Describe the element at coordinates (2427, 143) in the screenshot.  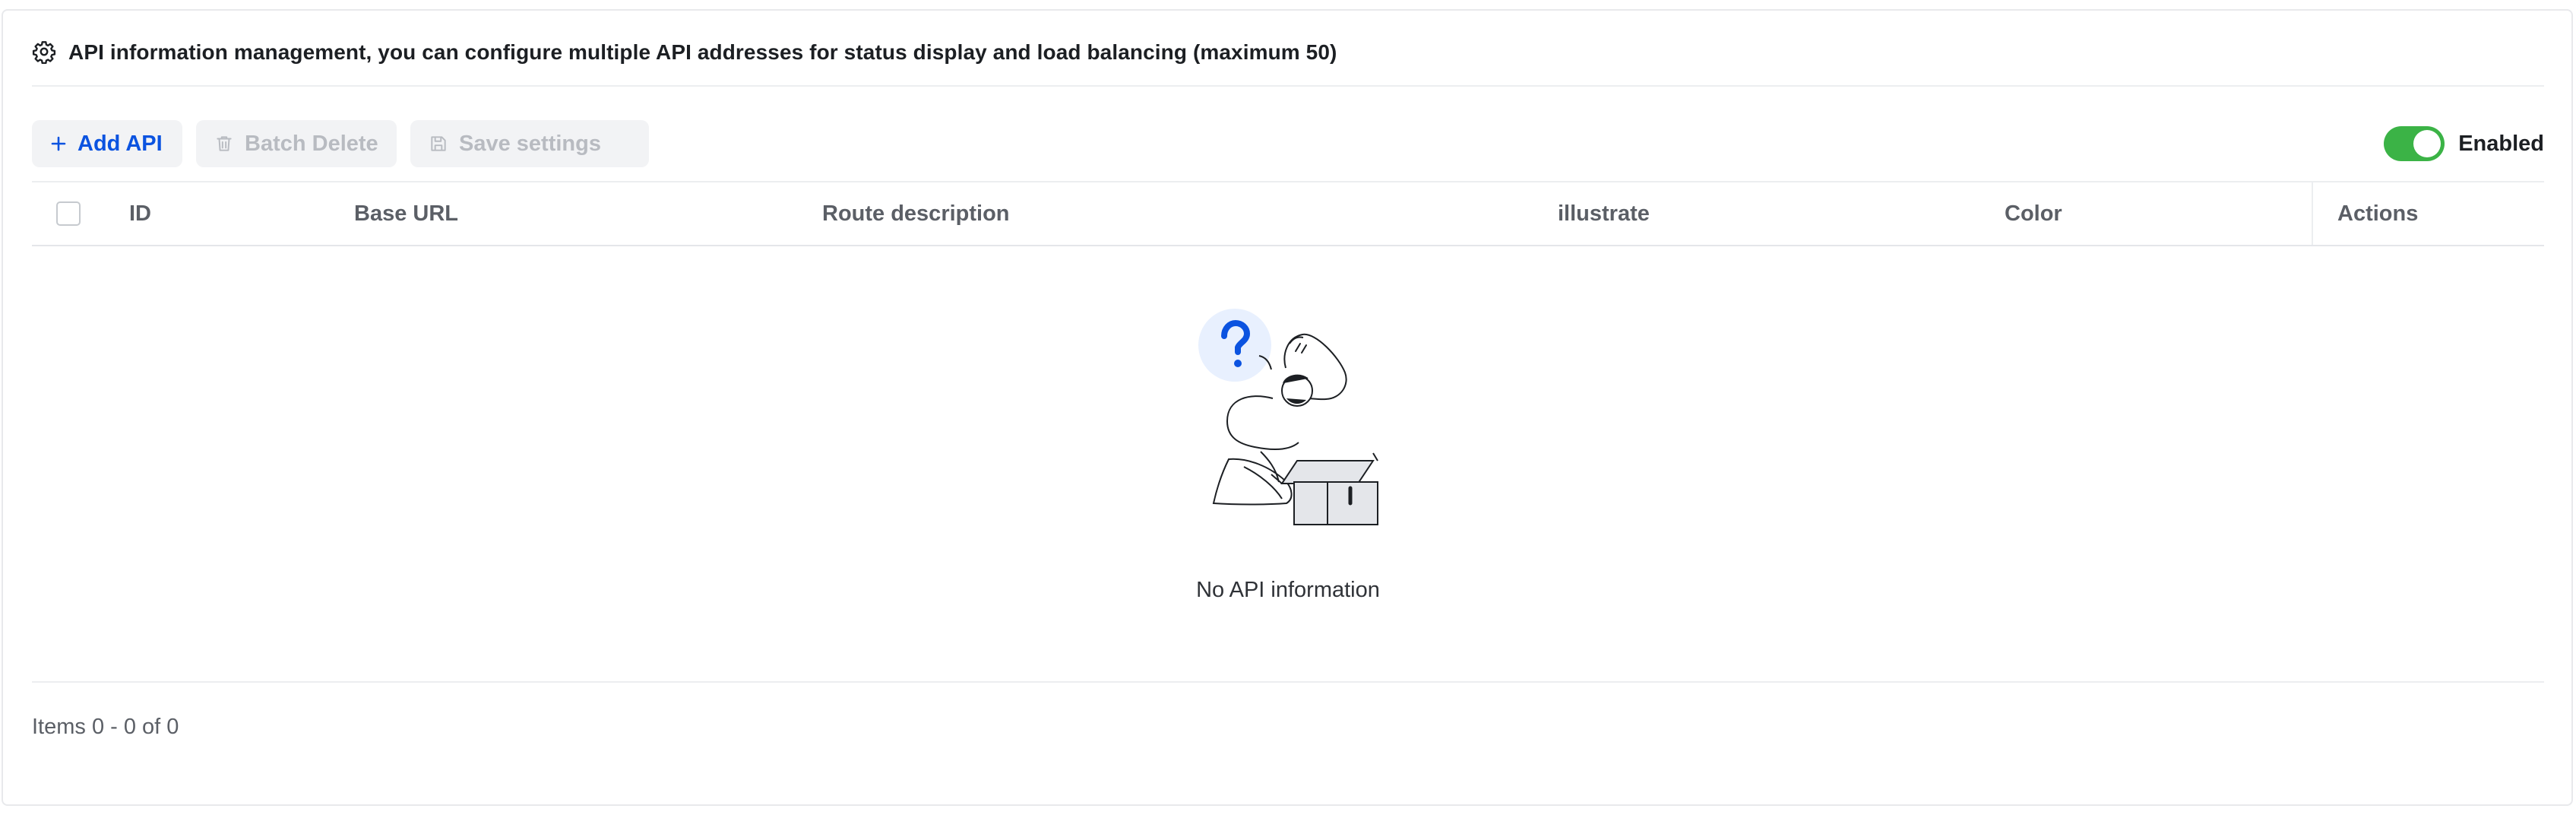
I see `toggle-knob` at that location.